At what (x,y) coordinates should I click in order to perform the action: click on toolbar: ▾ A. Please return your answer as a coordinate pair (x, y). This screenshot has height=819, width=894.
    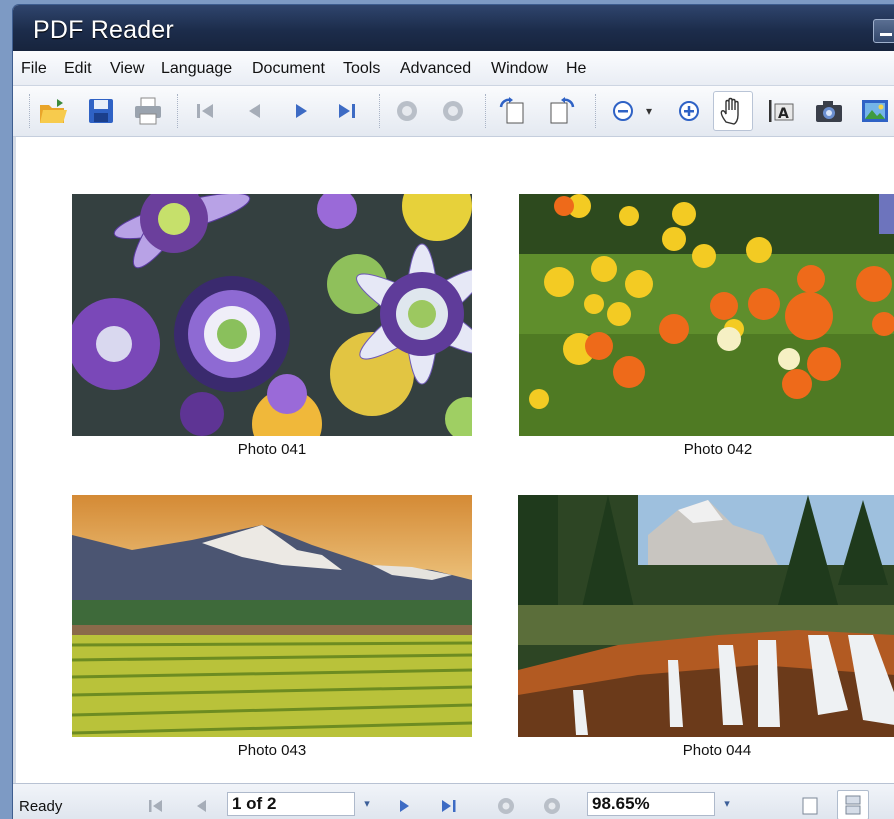
    Looking at the image, I should click on (453, 111).